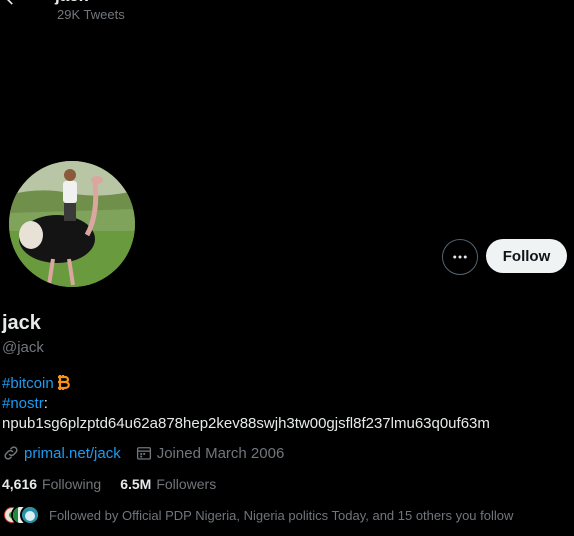 The width and height of the screenshot is (574, 536). Describe the element at coordinates (91, 14) in the screenshot. I see `tweet-count: 29K Tweets` at that location.